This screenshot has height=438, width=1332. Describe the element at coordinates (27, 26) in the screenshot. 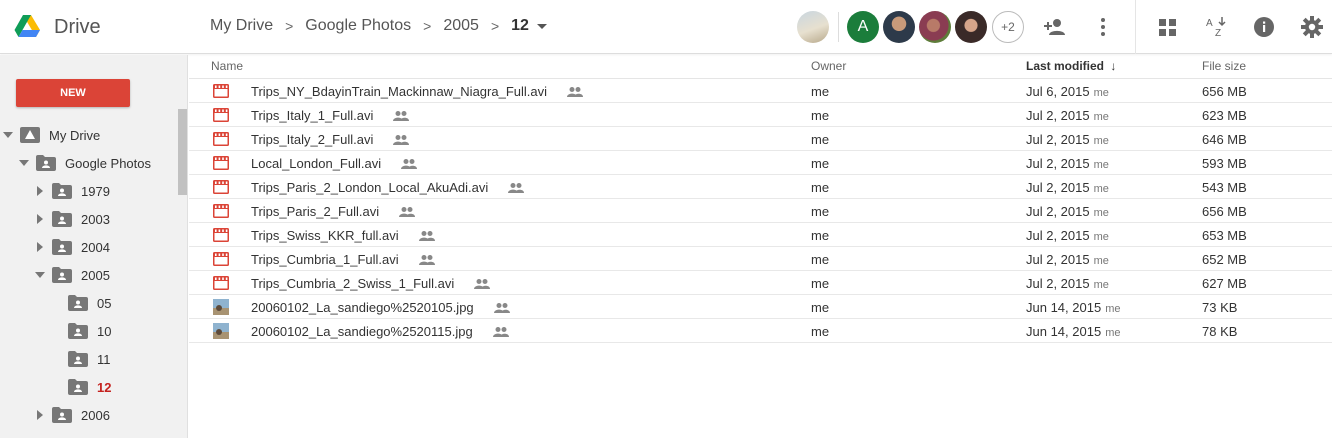

I see `drive-logo-icon` at that location.